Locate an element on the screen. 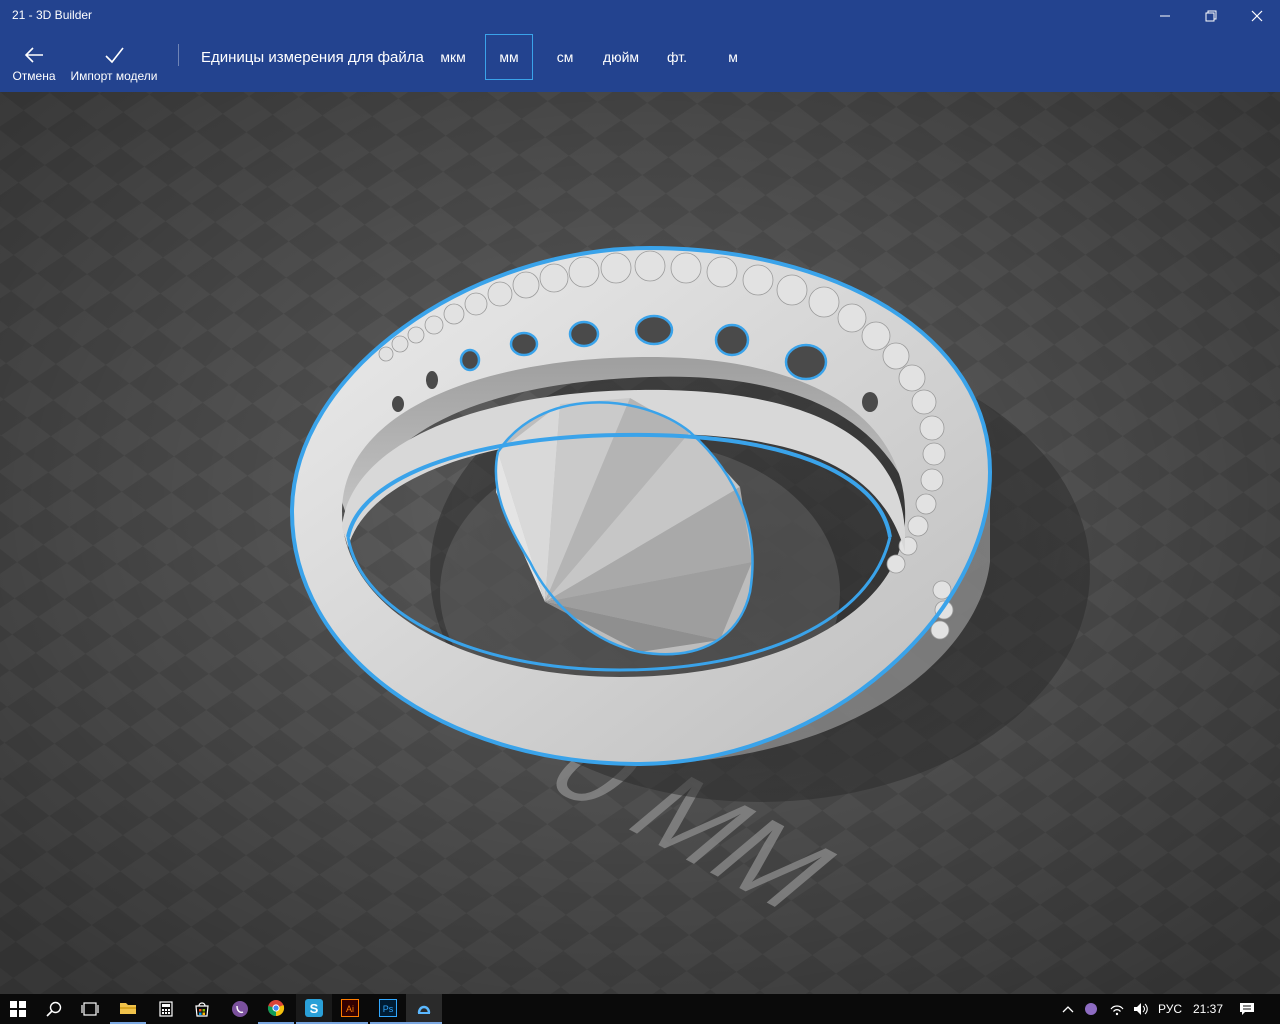 Image resolution: width=1280 pixels, height=1024 pixels. file-explorer-icon is located at coordinates (128, 1008).